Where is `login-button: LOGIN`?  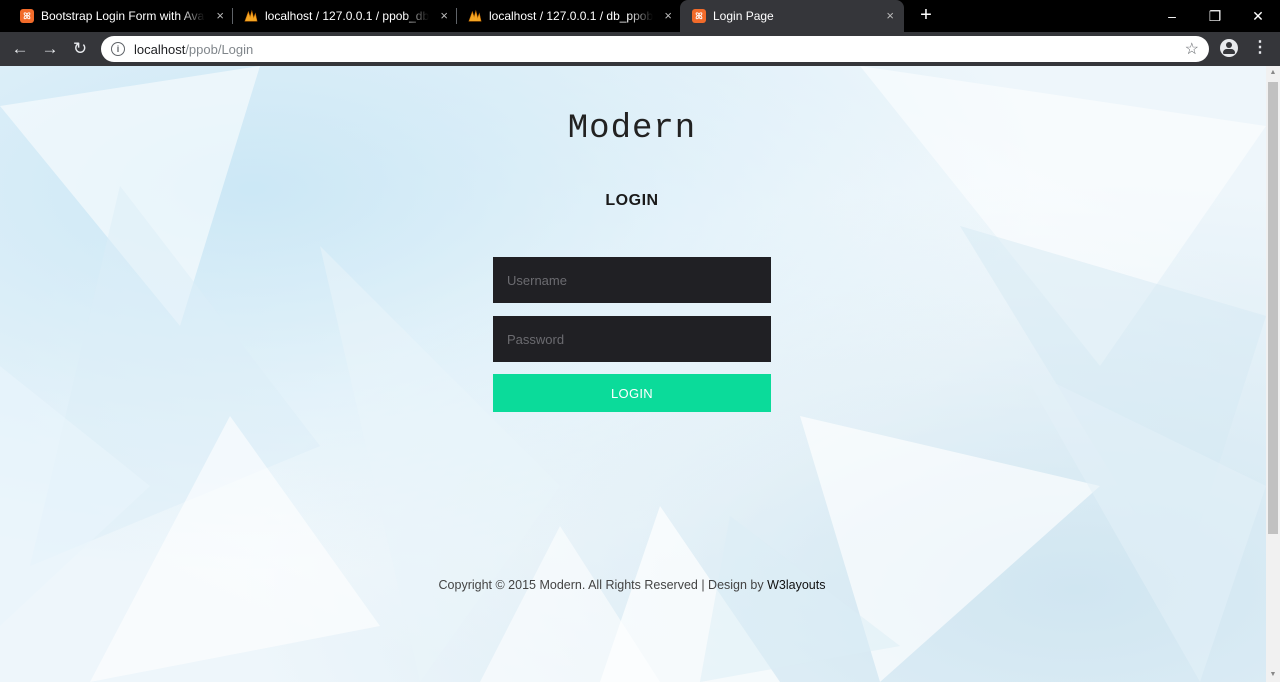
login-button: LOGIN is located at coordinates (632, 393).